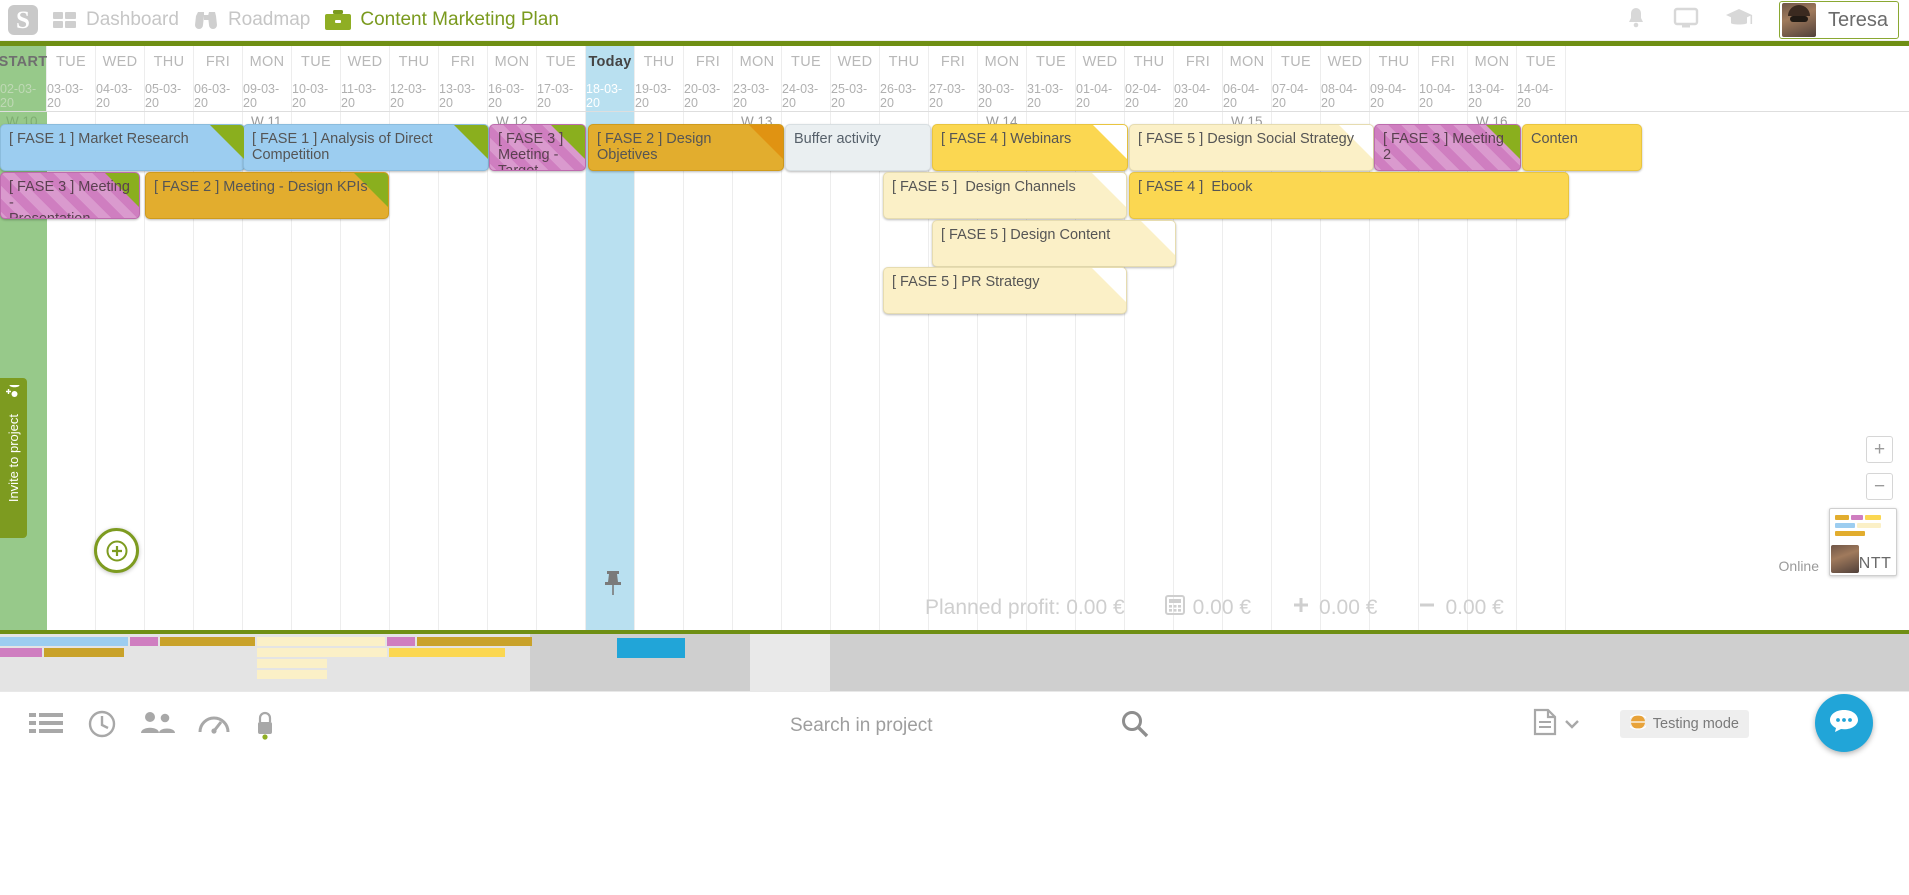  Describe the element at coordinates (757, 78) in the screenshot. I see `timeline-day-column: MON 23-03-20` at that location.